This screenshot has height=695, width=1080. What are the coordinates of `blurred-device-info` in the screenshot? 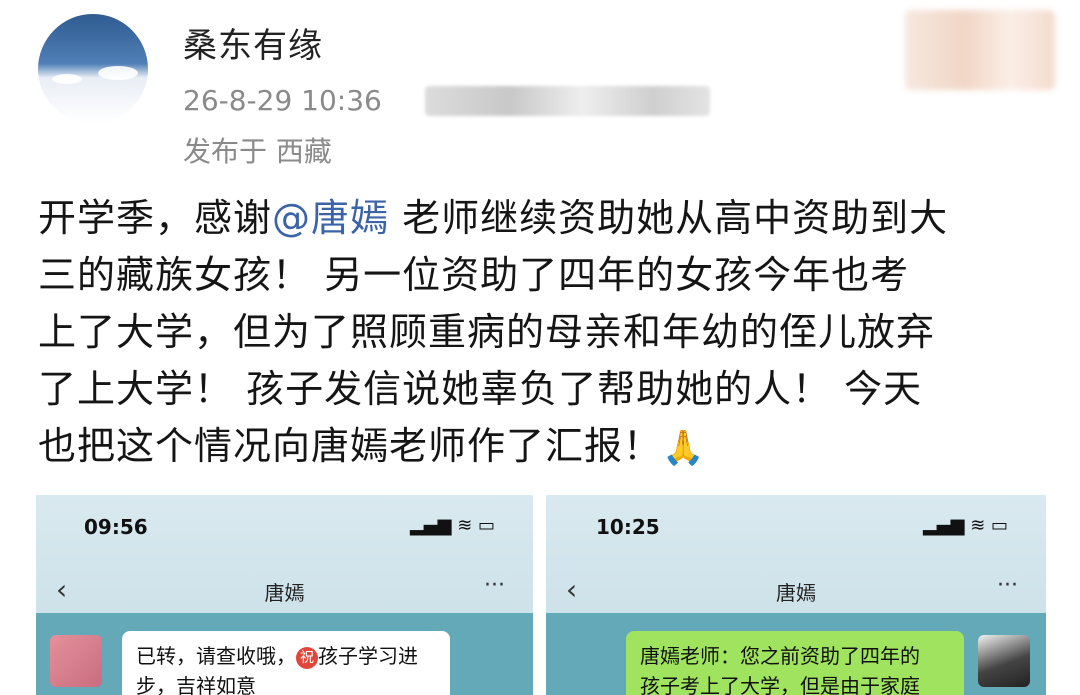 It's located at (567, 101).